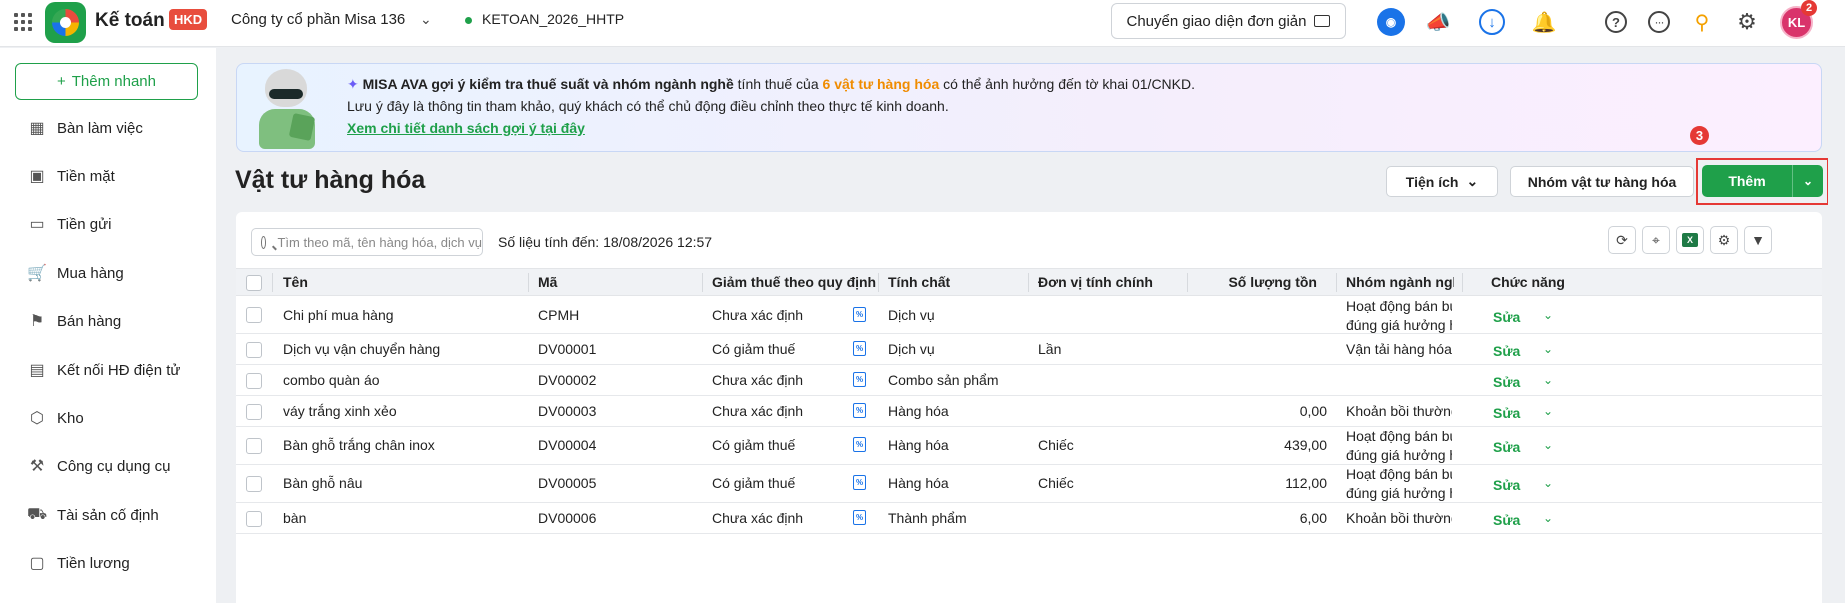 The height and width of the screenshot is (603, 1845). Describe the element at coordinates (567, 483) in the screenshot. I see `cell-code: DV00005` at that location.